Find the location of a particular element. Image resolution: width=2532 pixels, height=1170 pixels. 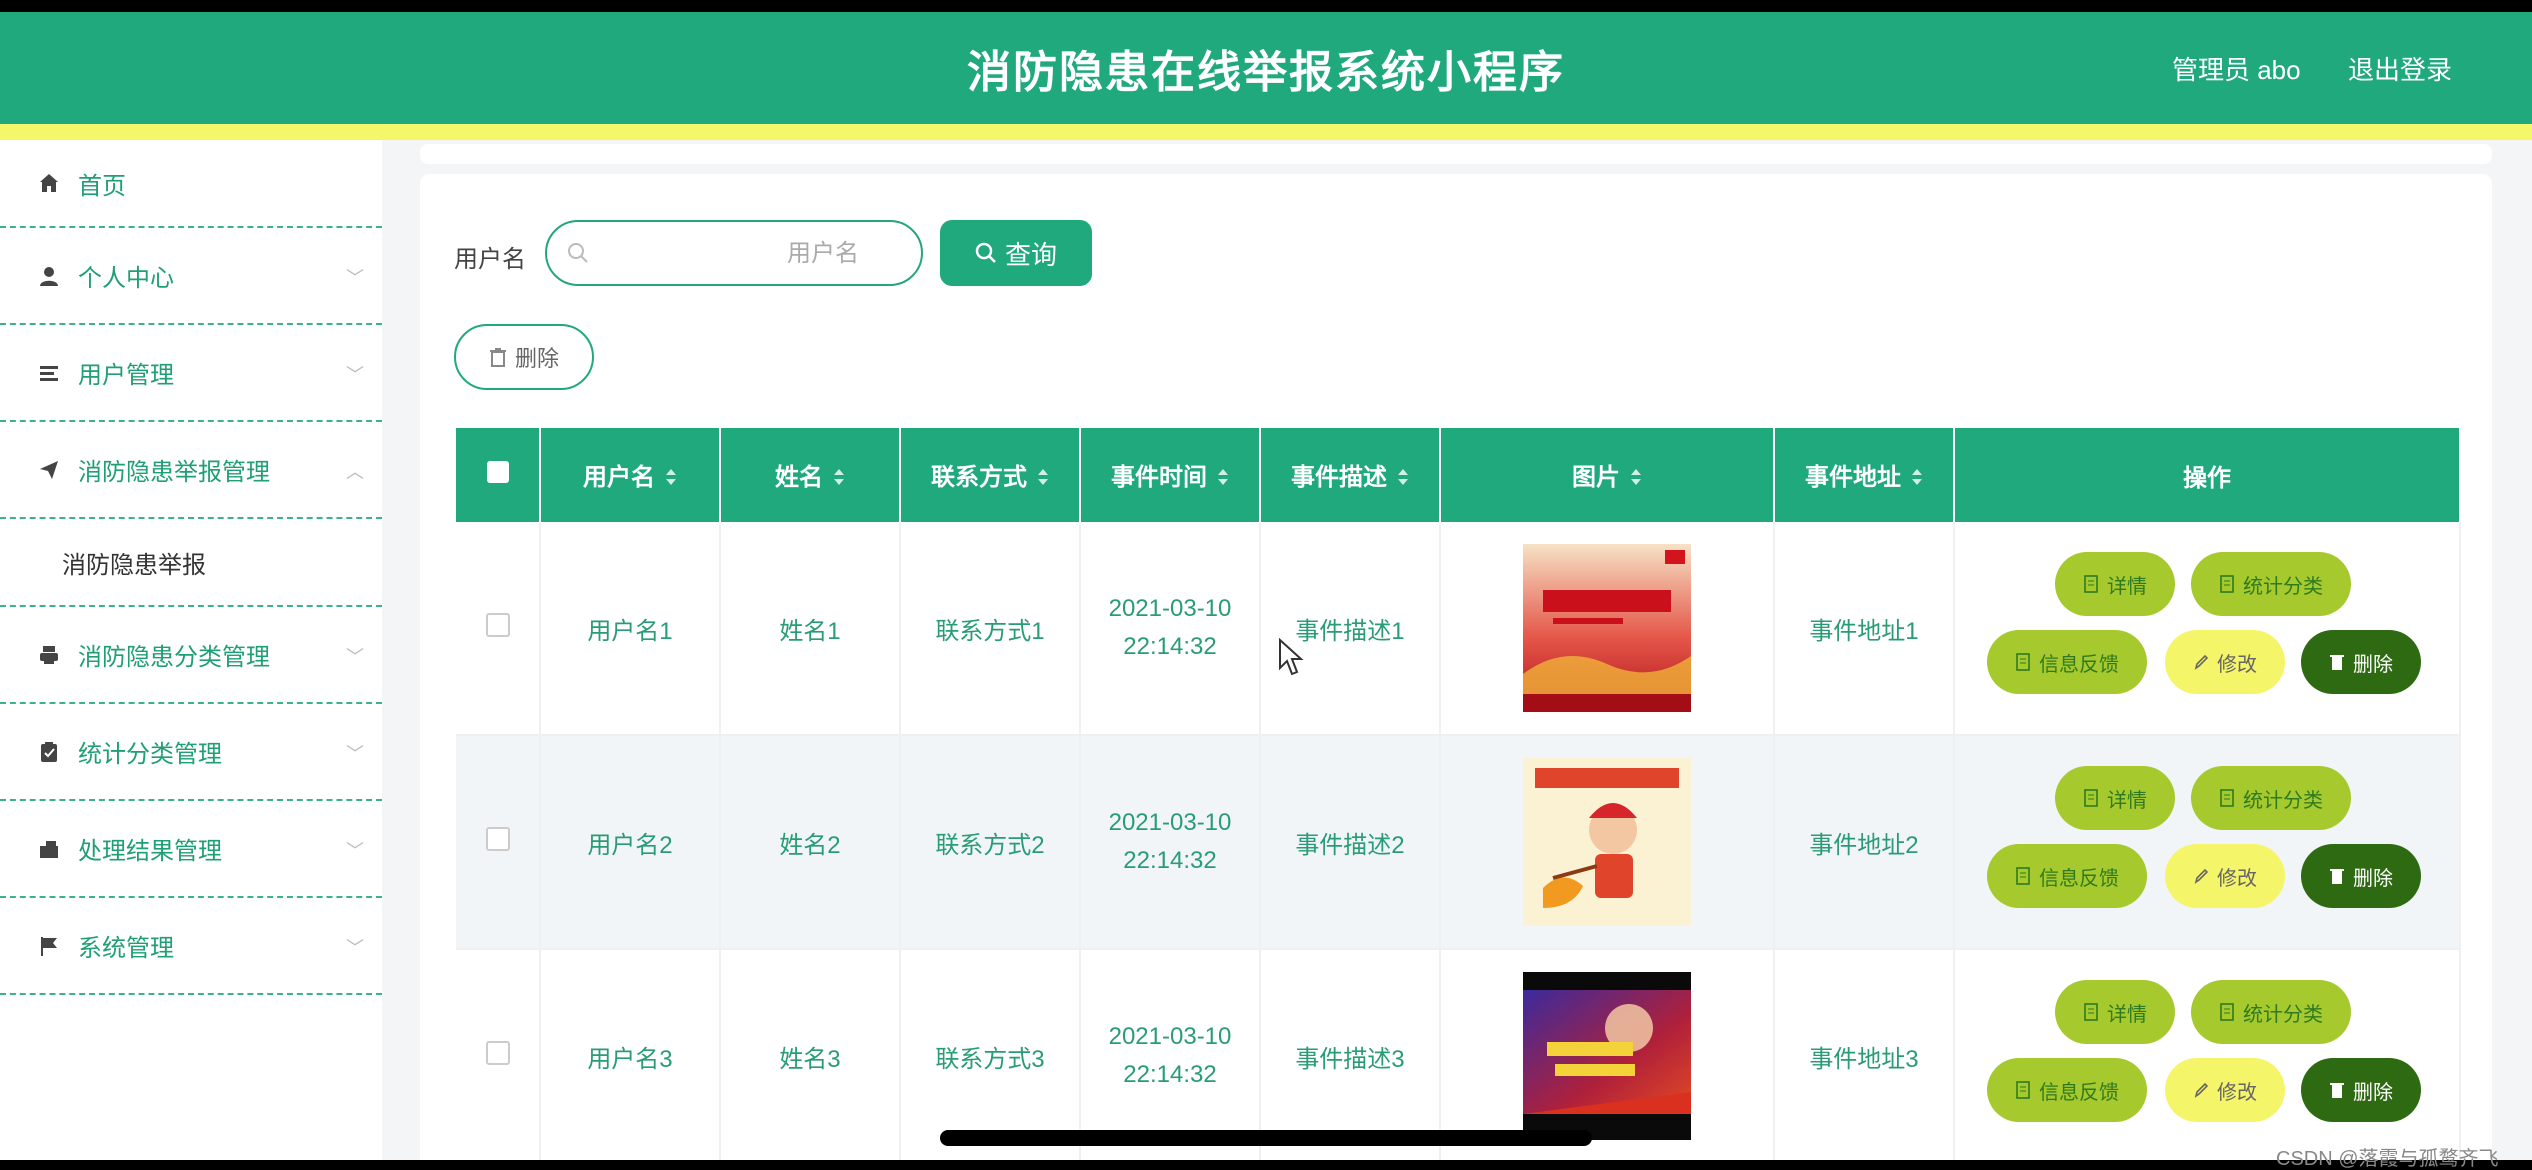

cell-contact: 联系方式2 is located at coordinates (990, 842).